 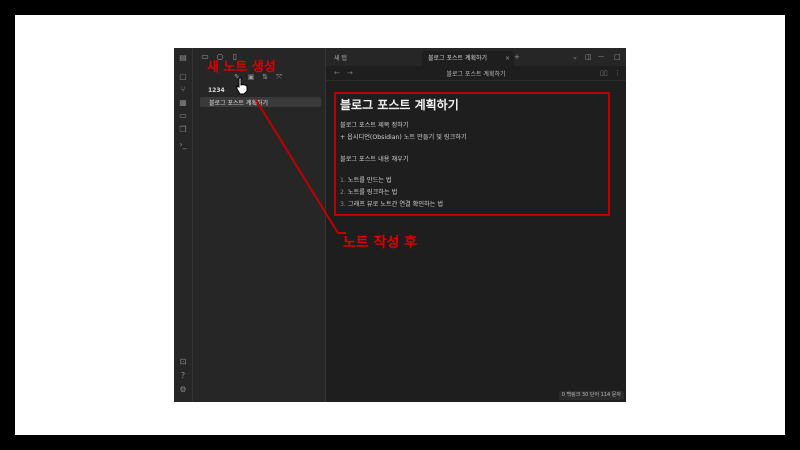 I want to click on note-title-header: 블로그 포스트 계획하기, so click(x=476, y=73).